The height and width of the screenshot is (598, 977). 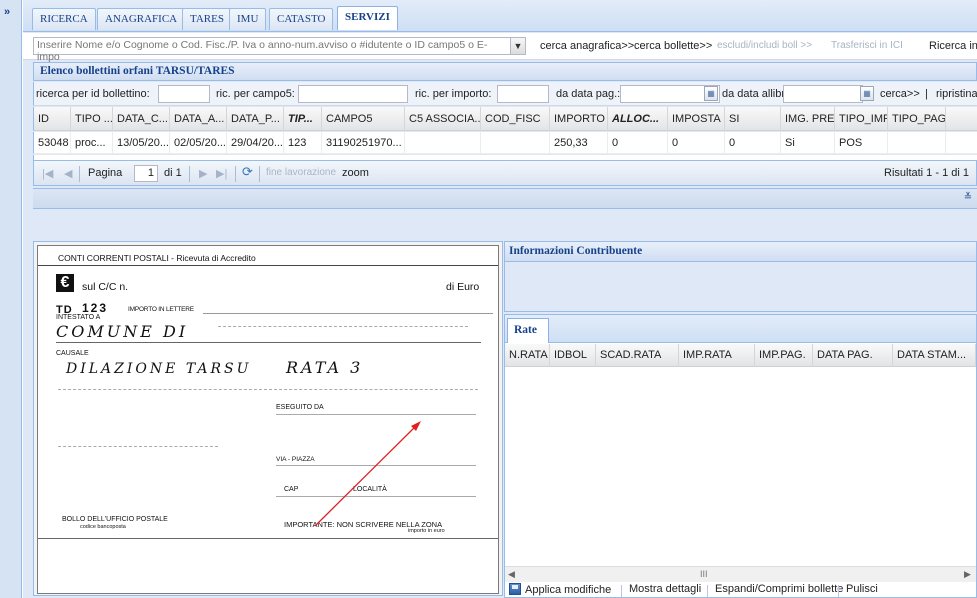 What do you see at coordinates (515, 589) in the screenshot?
I see `save-icon` at bounding box center [515, 589].